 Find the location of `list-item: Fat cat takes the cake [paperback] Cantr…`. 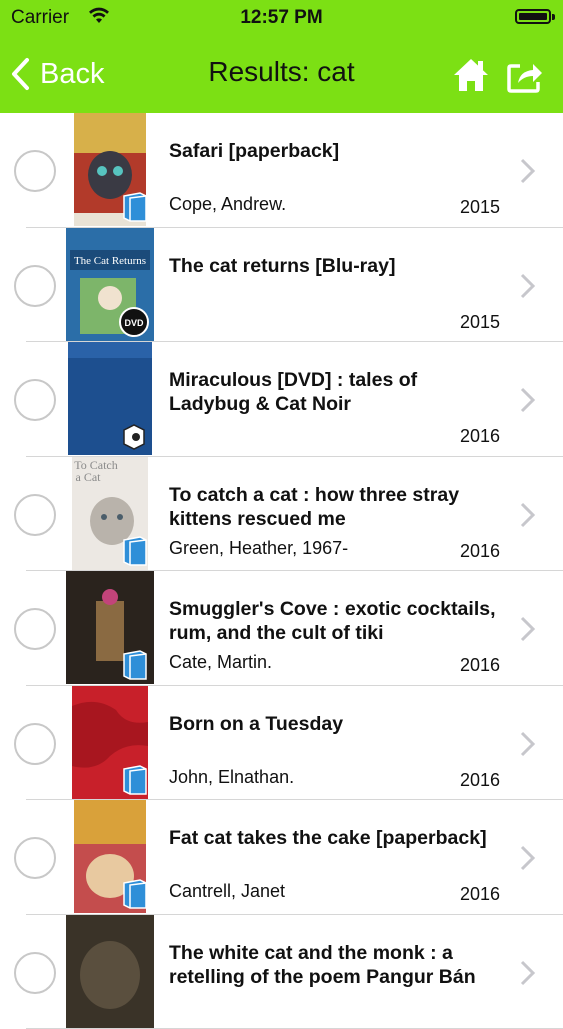

list-item: Fat cat takes the cake [paperback] Cantr… is located at coordinates (281, 857).